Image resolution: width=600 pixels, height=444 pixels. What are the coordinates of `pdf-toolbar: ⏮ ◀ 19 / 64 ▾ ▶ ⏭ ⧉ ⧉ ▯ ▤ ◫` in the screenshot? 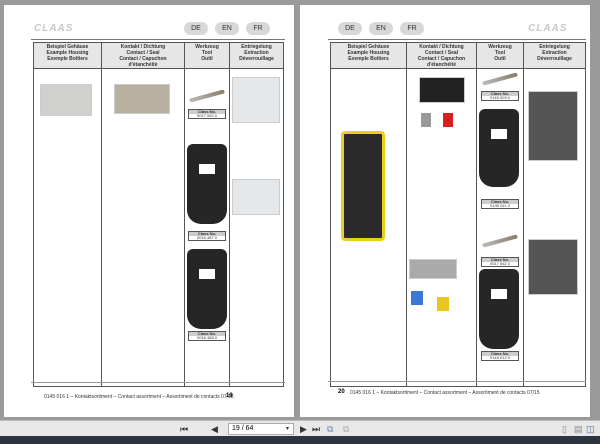 It's located at (300, 428).